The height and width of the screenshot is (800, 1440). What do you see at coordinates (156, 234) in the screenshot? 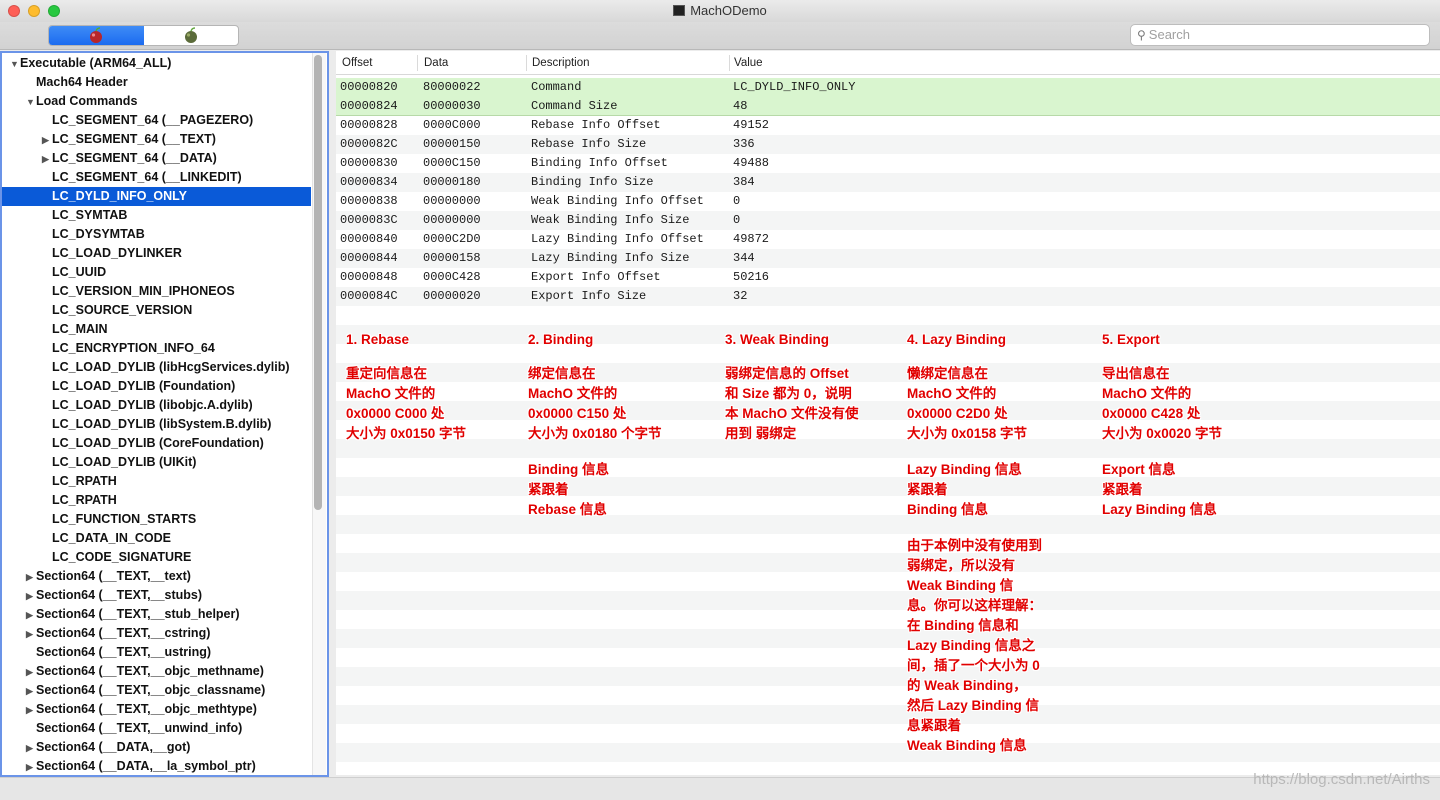
I see `tree-item: LC_DYSYMTAB` at bounding box center [156, 234].